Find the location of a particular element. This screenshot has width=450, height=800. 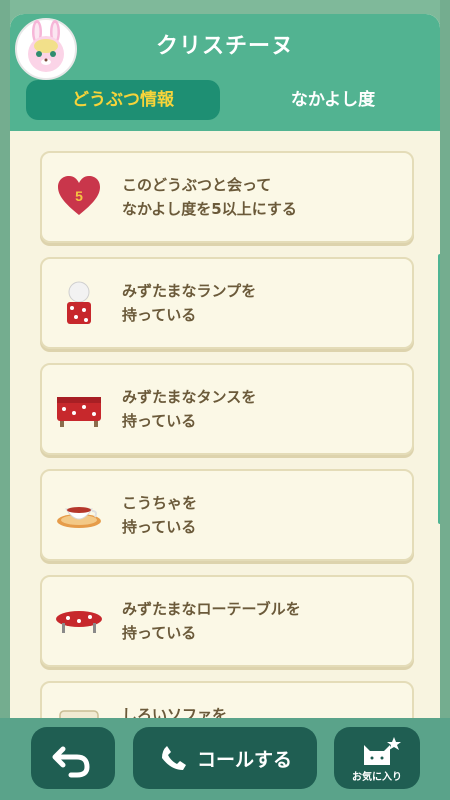

heart-number: 5 is located at coordinates (79, 196).